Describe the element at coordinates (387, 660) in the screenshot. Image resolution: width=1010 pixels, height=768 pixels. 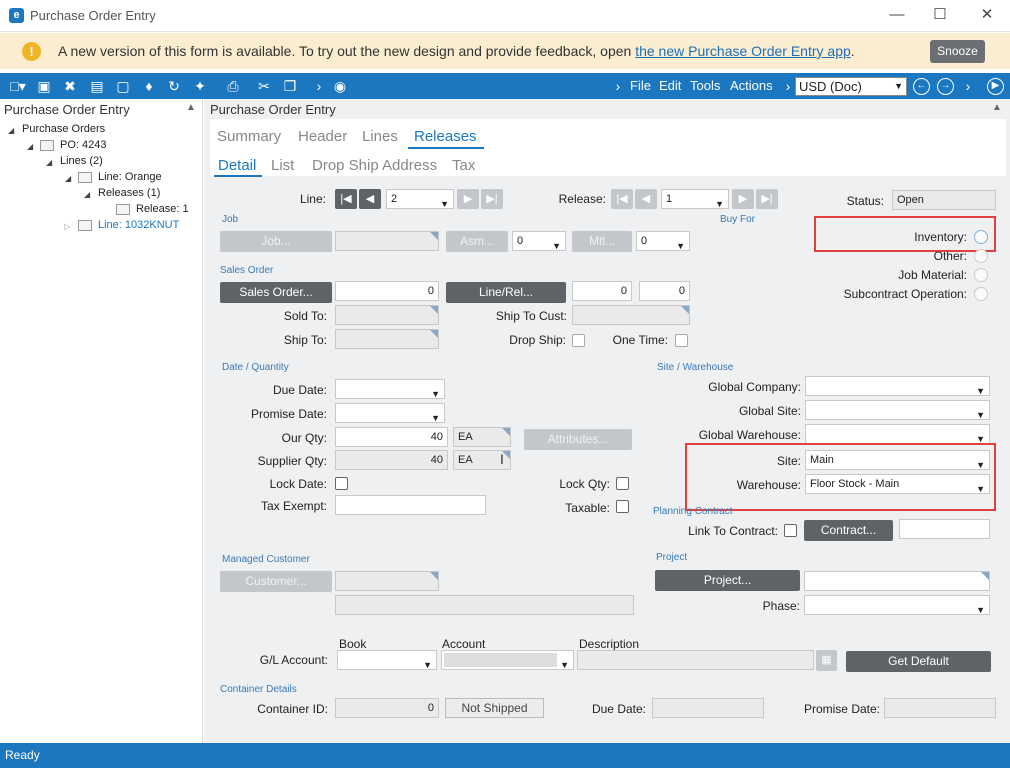
I see `book-select: ▼` at that location.